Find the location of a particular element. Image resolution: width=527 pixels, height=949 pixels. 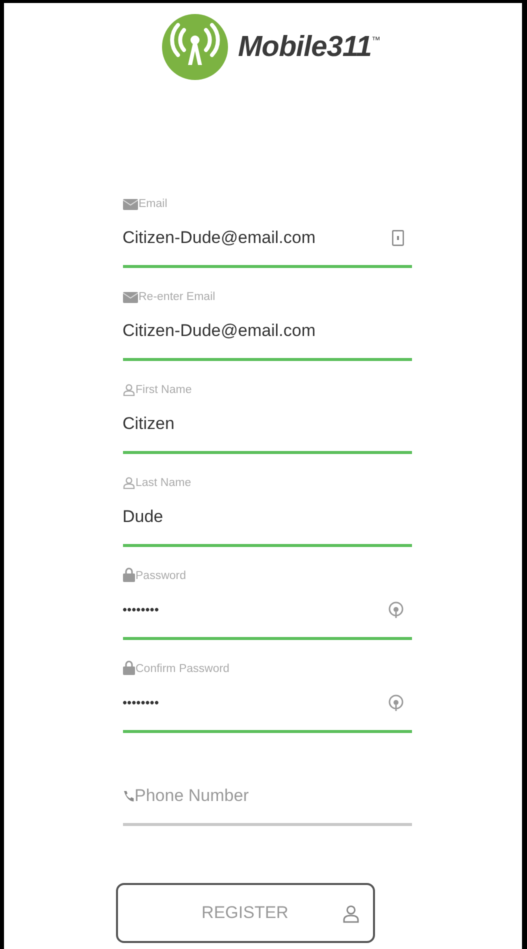

logo-icon is located at coordinates (195, 47).